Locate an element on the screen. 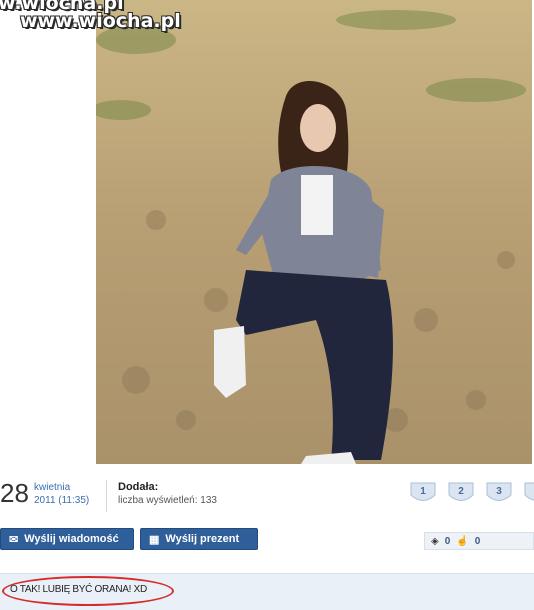 Image resolution: width=534 pixels, height=610 pixels. rating-option-3: 3 is located at coordinates (499, 493).